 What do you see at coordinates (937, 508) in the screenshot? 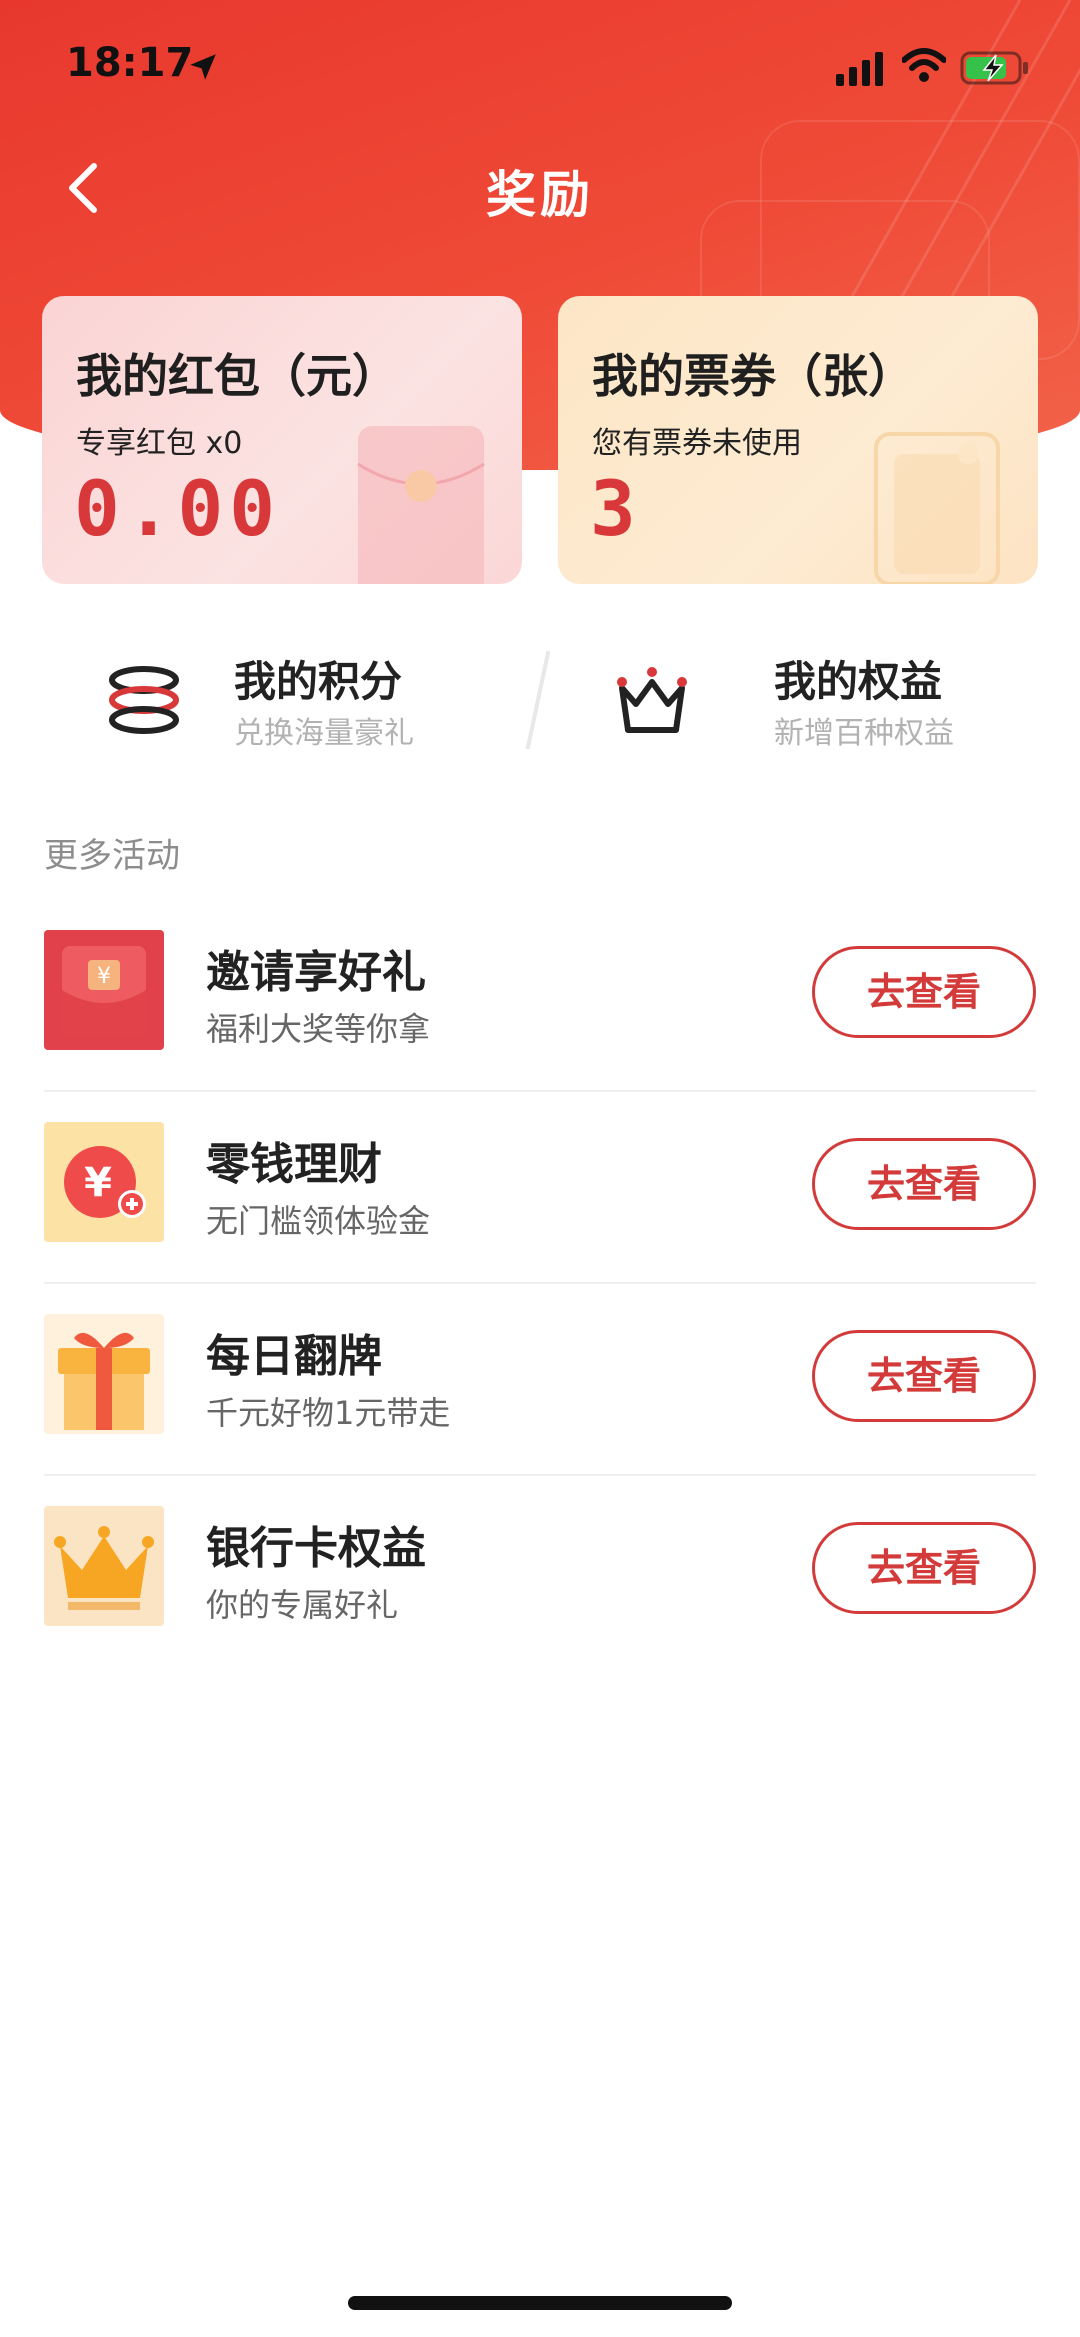
I see `ticket-illustration` at bounding box center [937, 508].